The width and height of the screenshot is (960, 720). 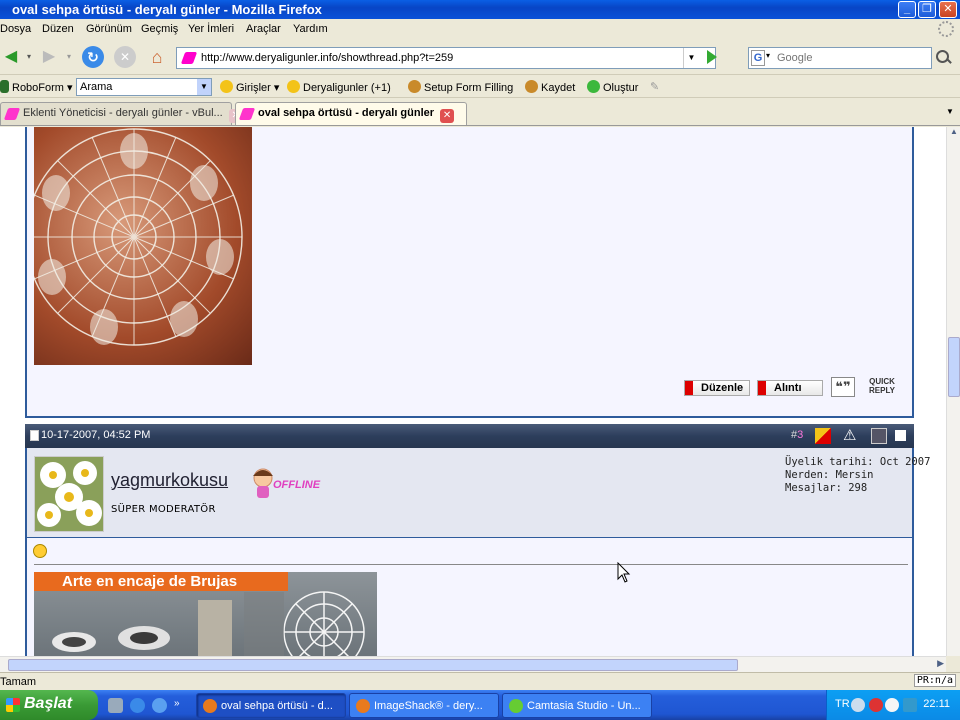 What do you see at coordinates (768, 55) in the screenshot?
I see `engine-dropdown-icon: ▾` at bounding box center [768, 55].